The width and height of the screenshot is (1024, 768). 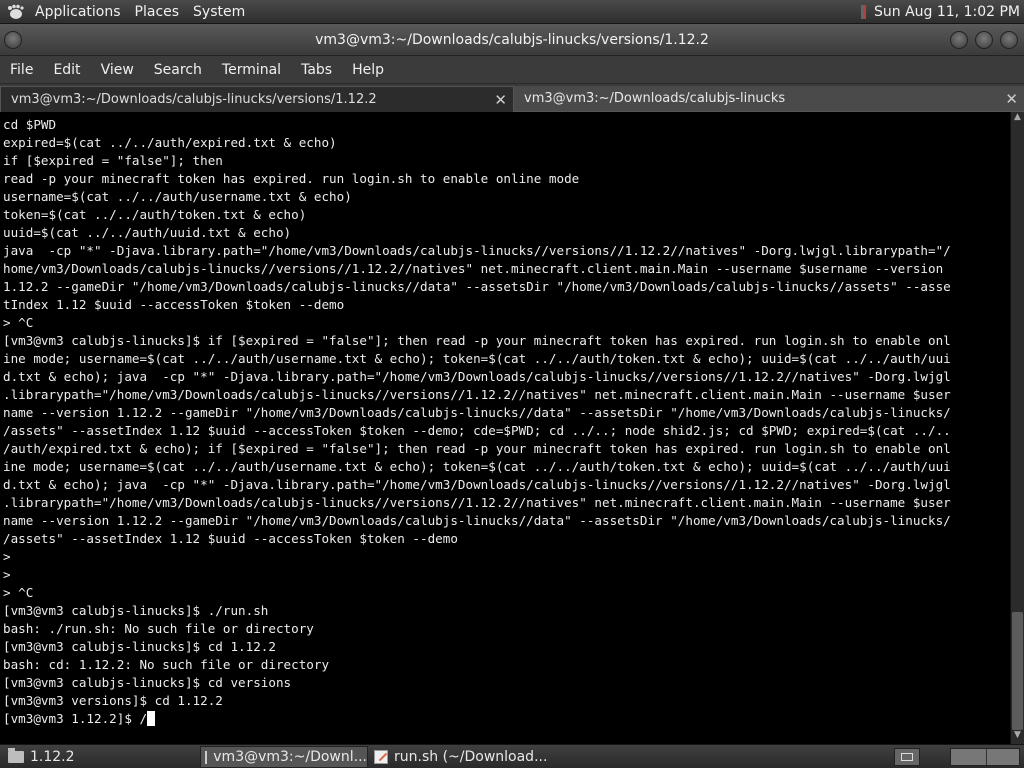 I want to click on terminal-line: if [$expired = "false"]; then, so click(x=113, y=160).